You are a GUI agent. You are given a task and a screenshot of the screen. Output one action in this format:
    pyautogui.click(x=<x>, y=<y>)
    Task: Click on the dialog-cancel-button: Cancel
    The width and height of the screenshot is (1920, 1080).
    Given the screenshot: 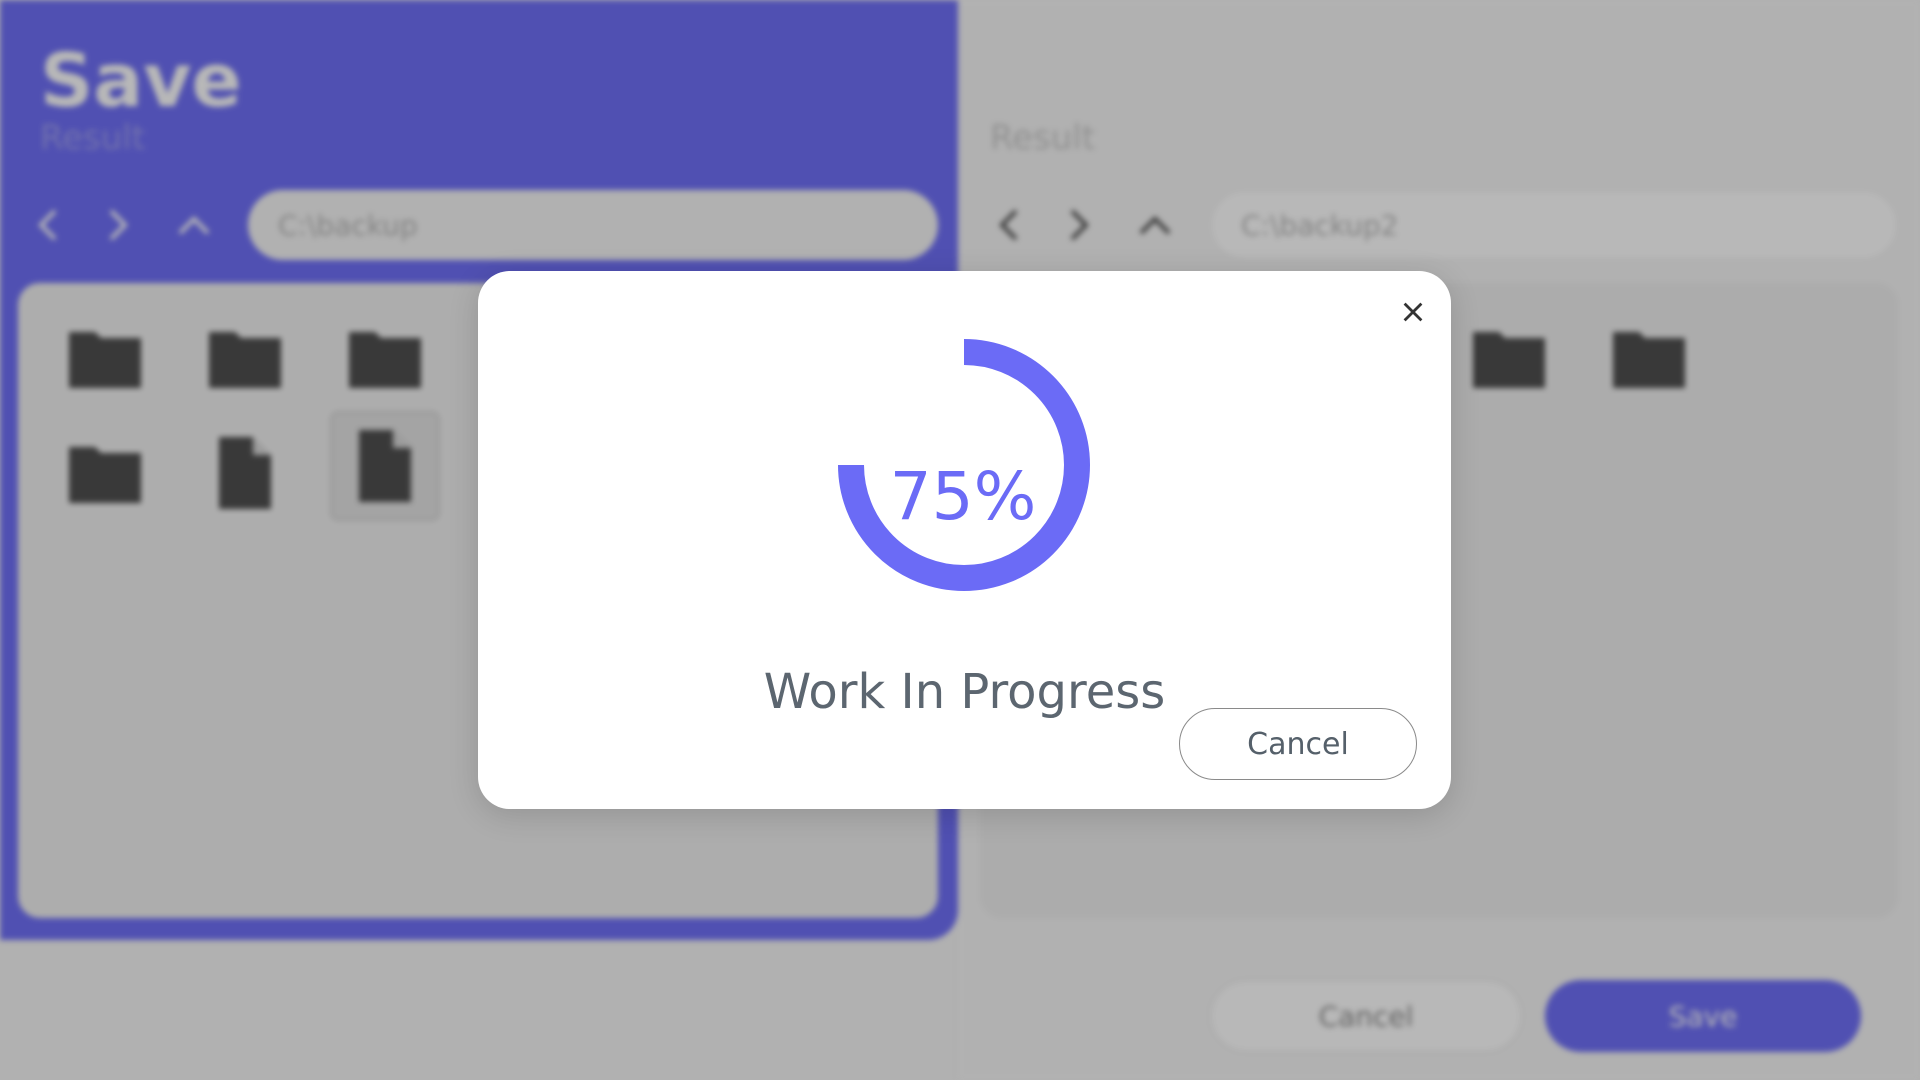 What is the action you would take?
    pyautogui.click(x=1298, y=744)
    